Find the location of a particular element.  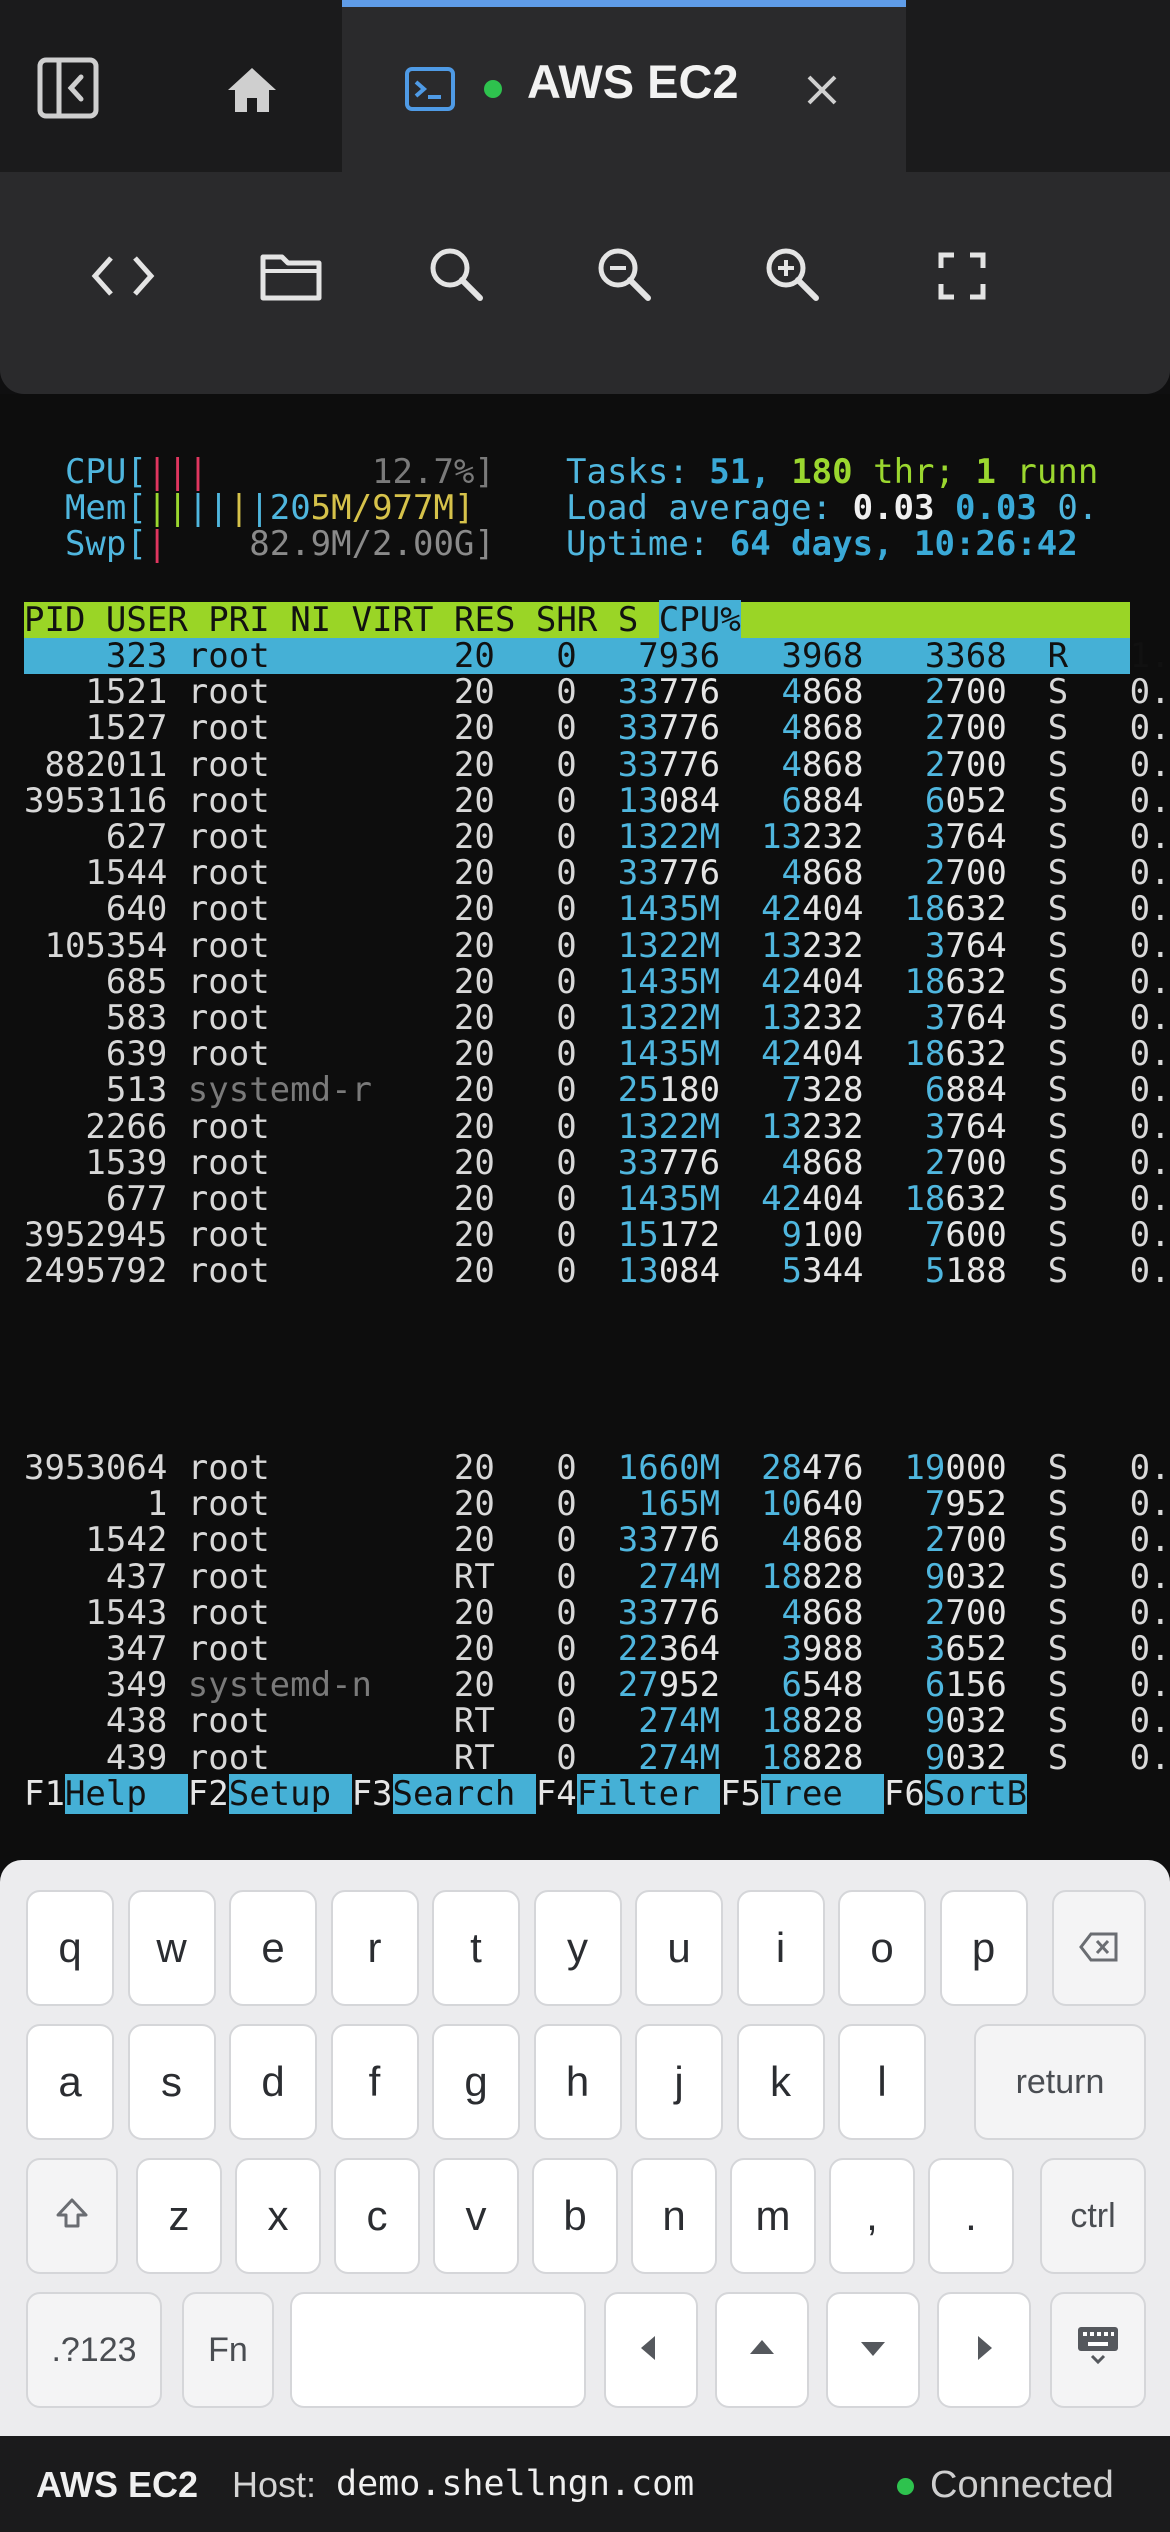

key-i: i is located at coordinates (780, 1948).